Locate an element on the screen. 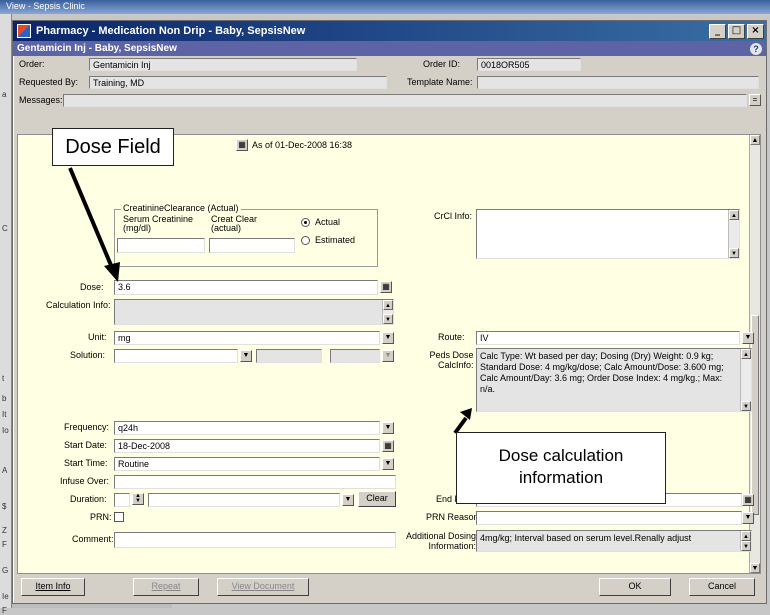 Image resolution: width=770 pixels, height=615 pixels. dose-calc-callout-line1: Dose calculation is located at coordinates (561, 455).